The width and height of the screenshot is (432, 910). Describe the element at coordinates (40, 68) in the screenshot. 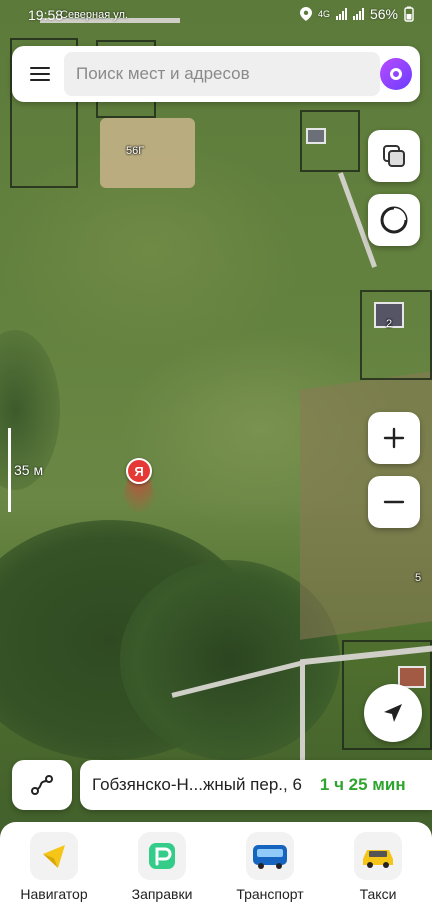

I see `hamburger-icon` at that location.